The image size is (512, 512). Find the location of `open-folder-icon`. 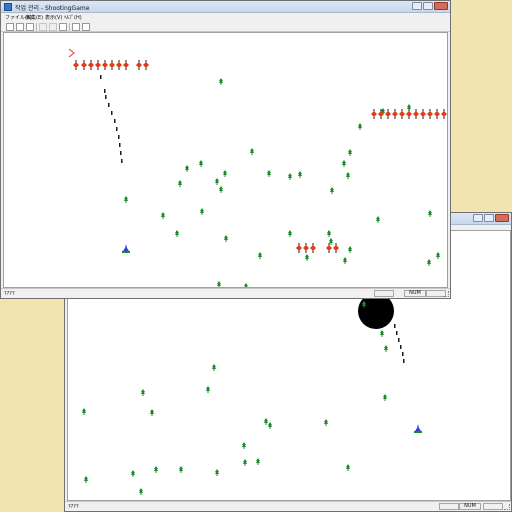

open-folder-icon is located at coordinates (20, 27).